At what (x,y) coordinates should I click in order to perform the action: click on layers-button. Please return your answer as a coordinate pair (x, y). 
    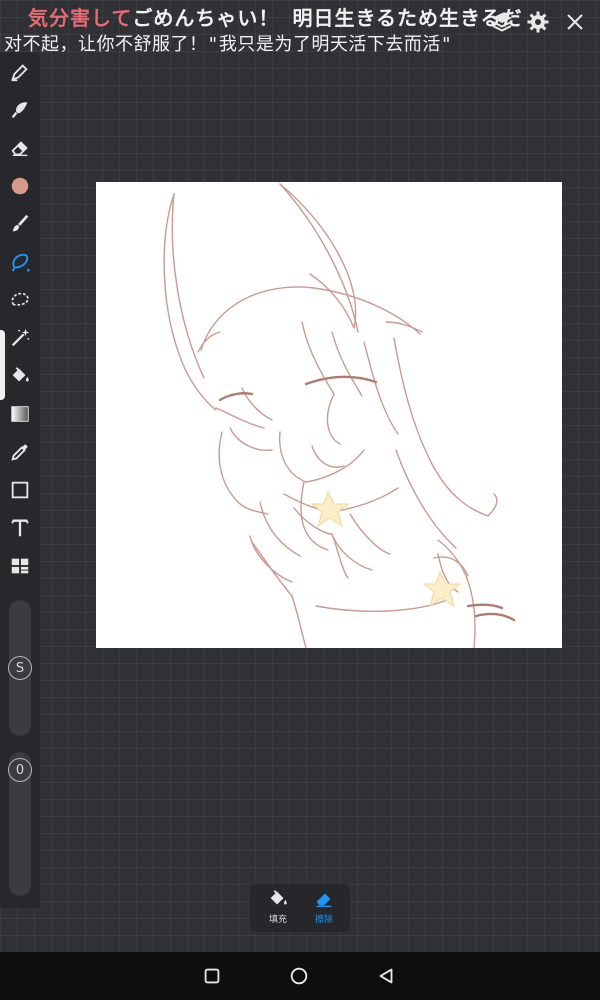
    Looking at the image, I should click on (502, 22).